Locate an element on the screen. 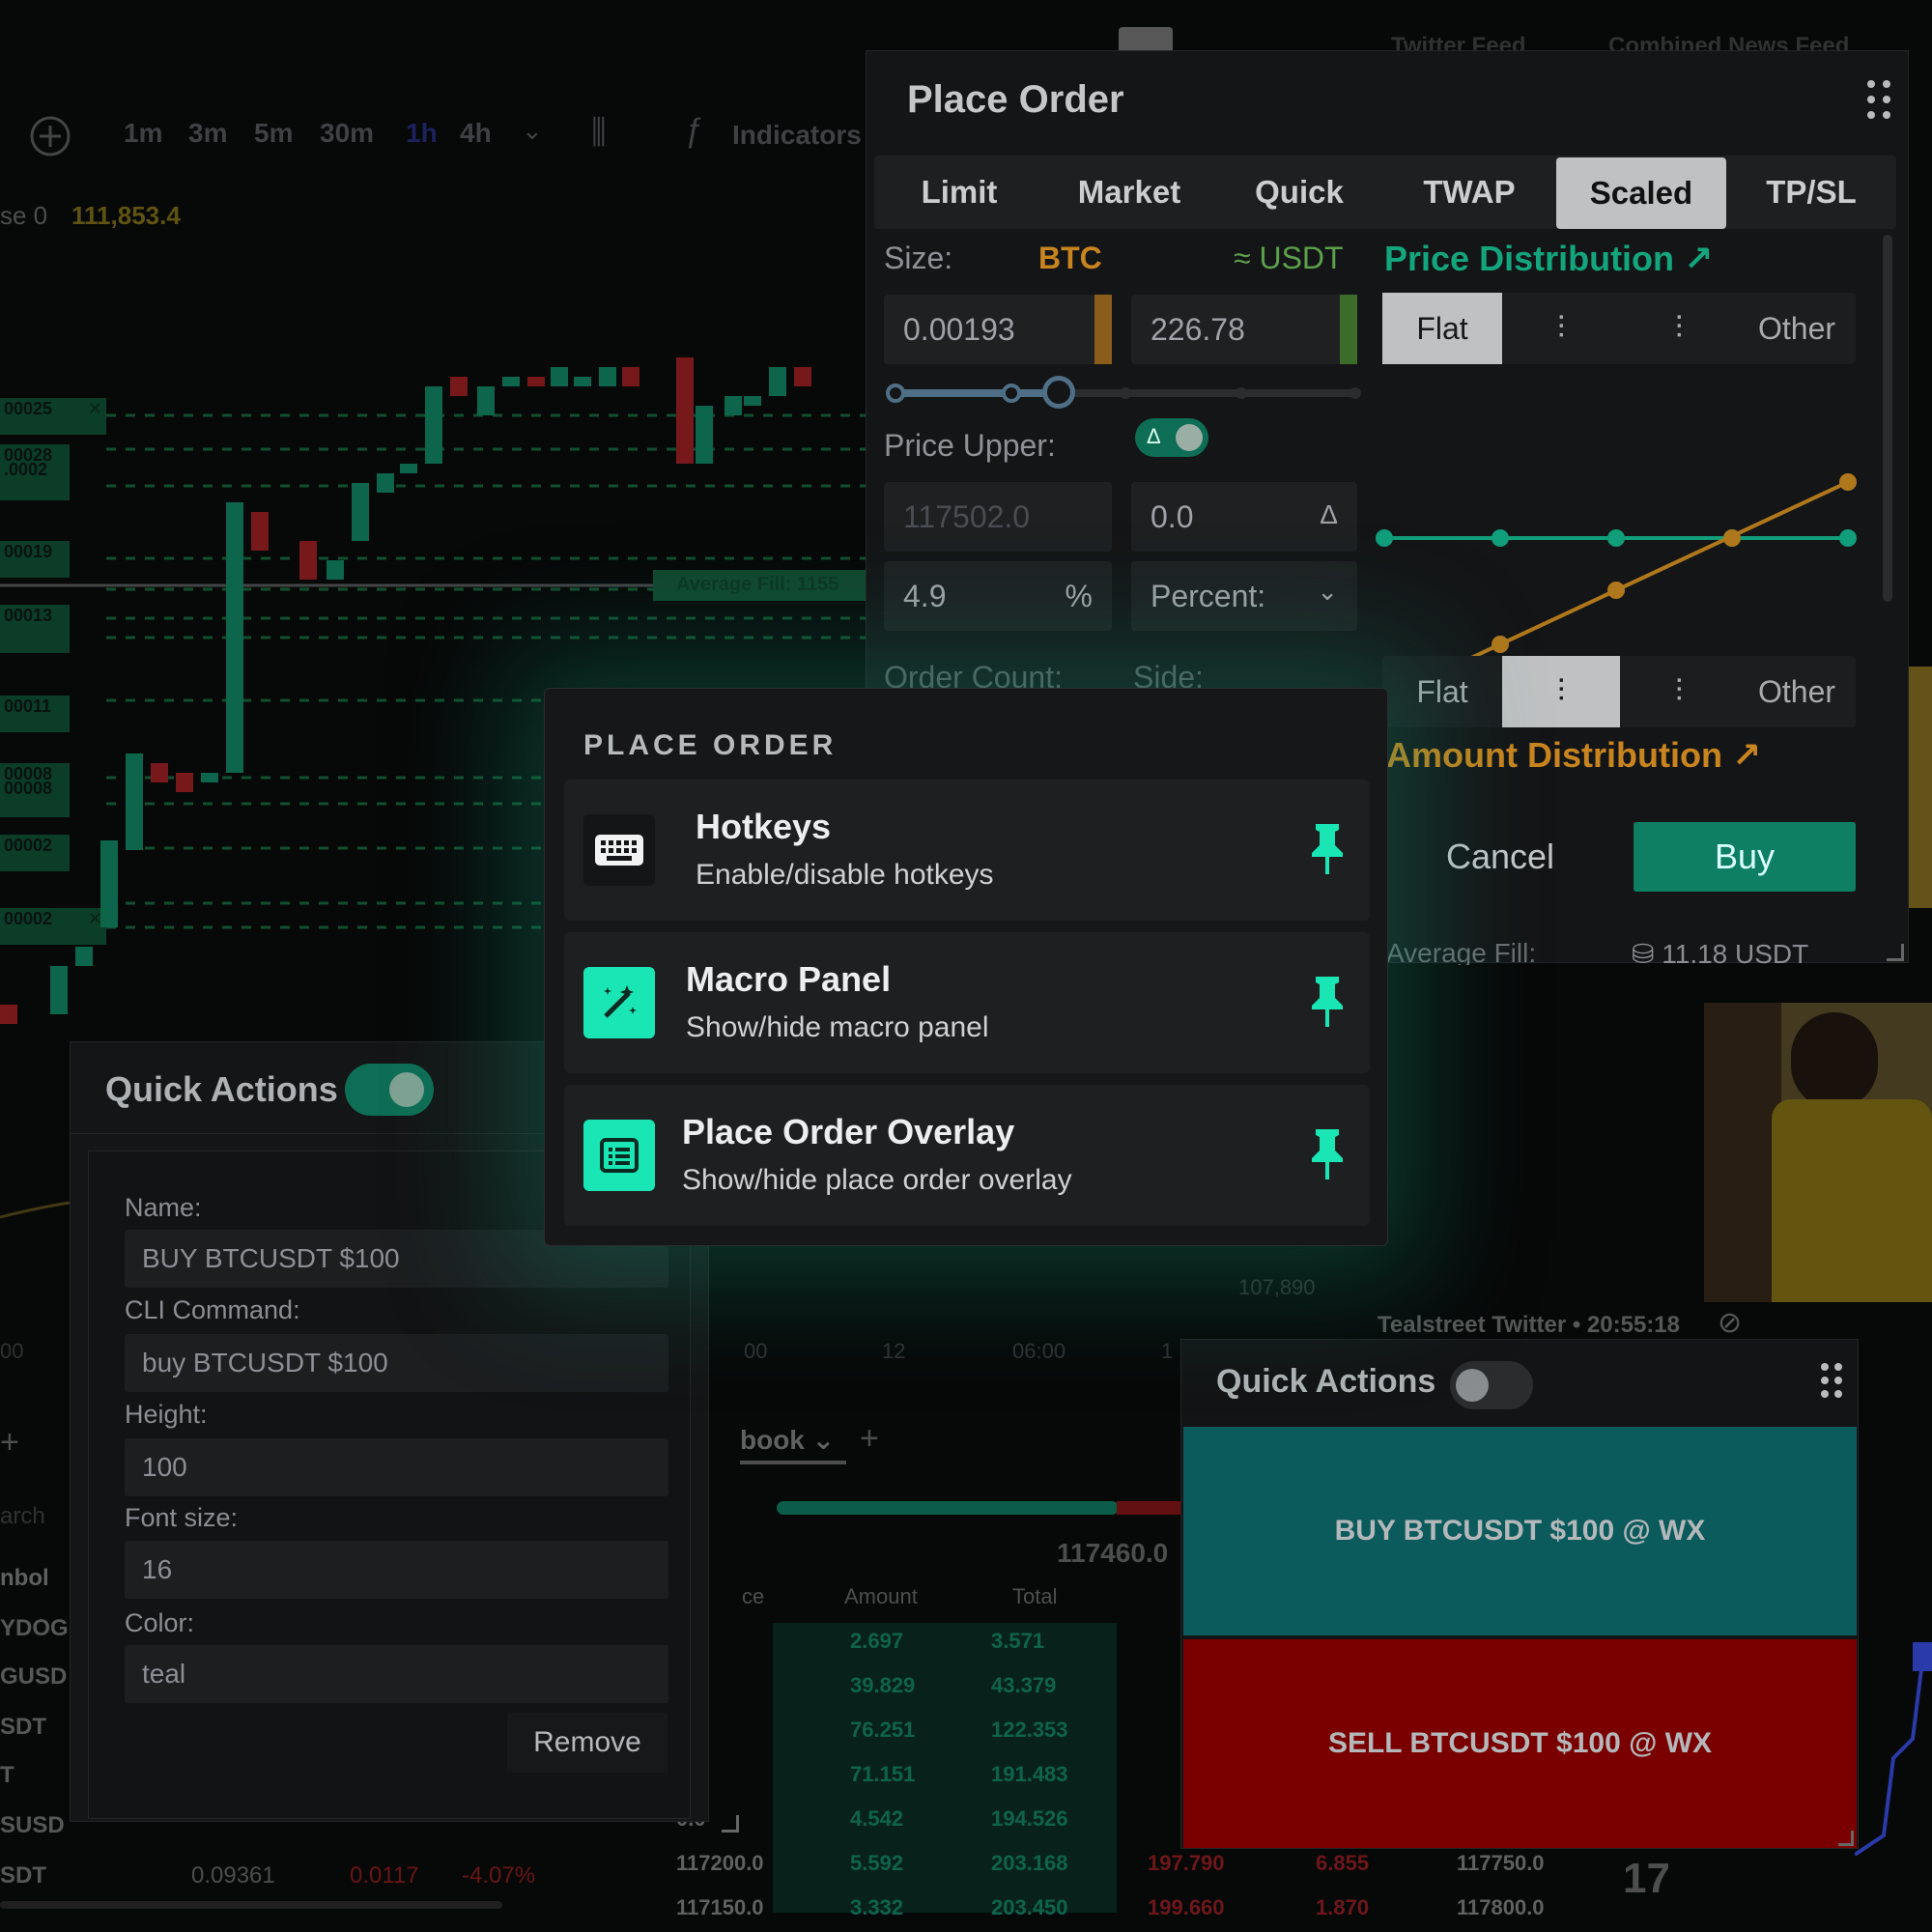  color-input: teal is located at coordinates (396, 1674).